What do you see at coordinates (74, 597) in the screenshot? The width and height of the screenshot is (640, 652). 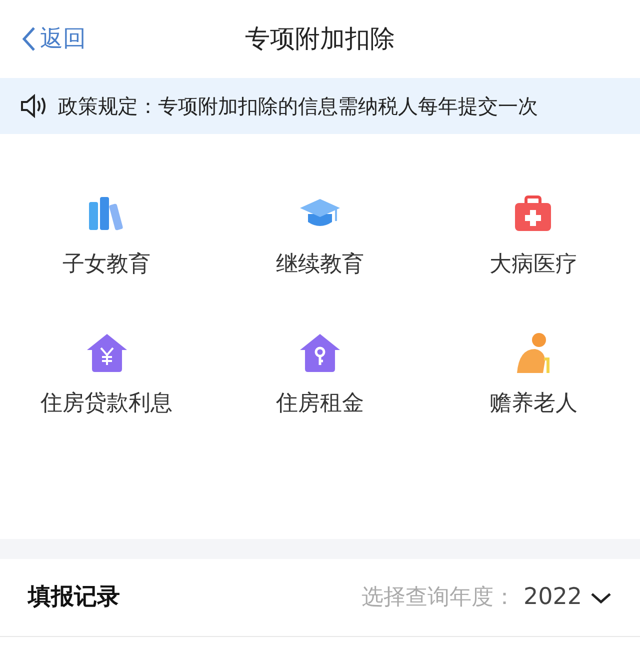 I see `section-title: 填报记录` at bounding box center [74, 597].